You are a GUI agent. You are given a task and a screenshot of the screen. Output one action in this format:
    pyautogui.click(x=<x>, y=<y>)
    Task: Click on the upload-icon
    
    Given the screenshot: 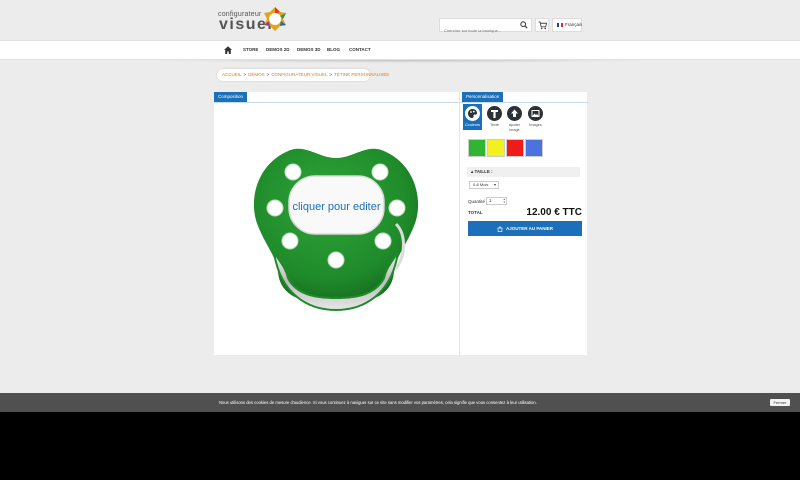 What is the action you would take?
    pyautogui.click(x=514, y=113)
    